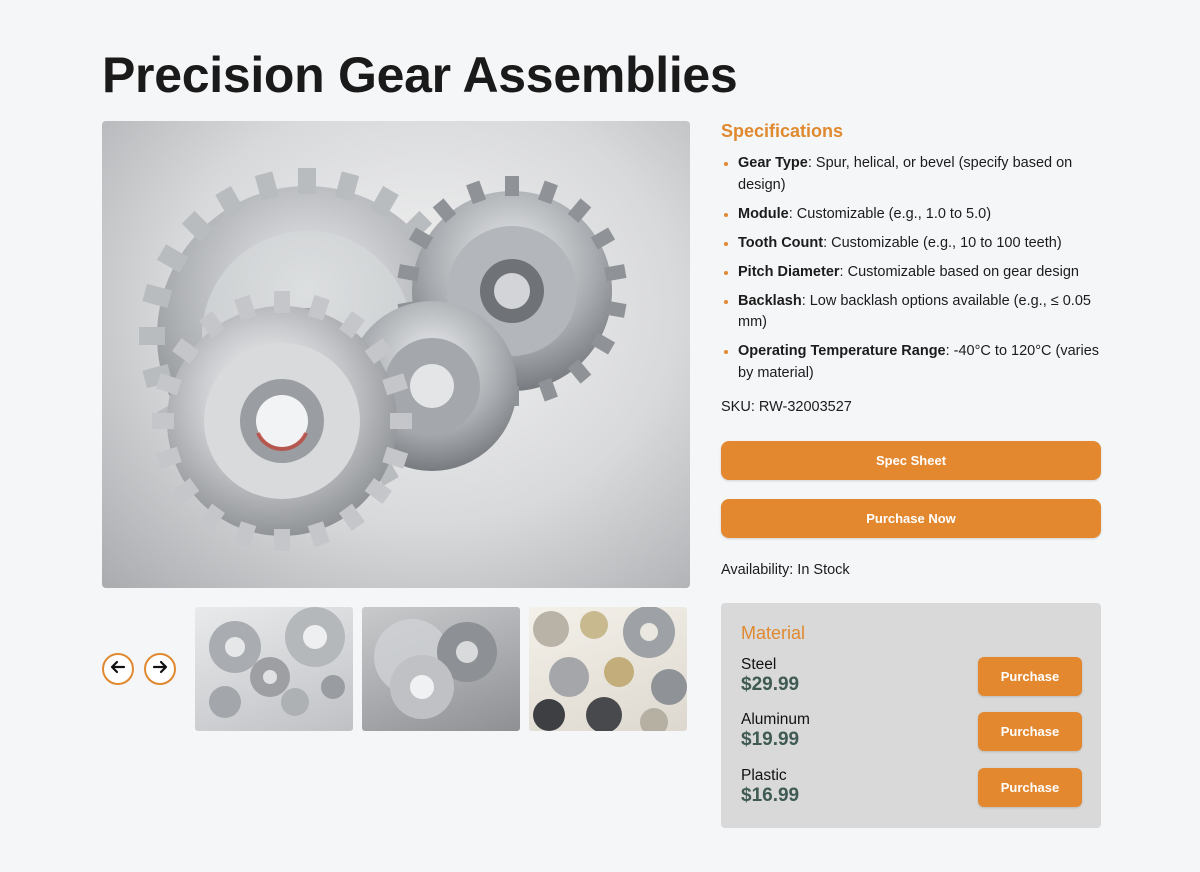 This screenshot has width=1200, height=872. I want to click on purchase-steel-button: Purchase, so click(1030, 676).